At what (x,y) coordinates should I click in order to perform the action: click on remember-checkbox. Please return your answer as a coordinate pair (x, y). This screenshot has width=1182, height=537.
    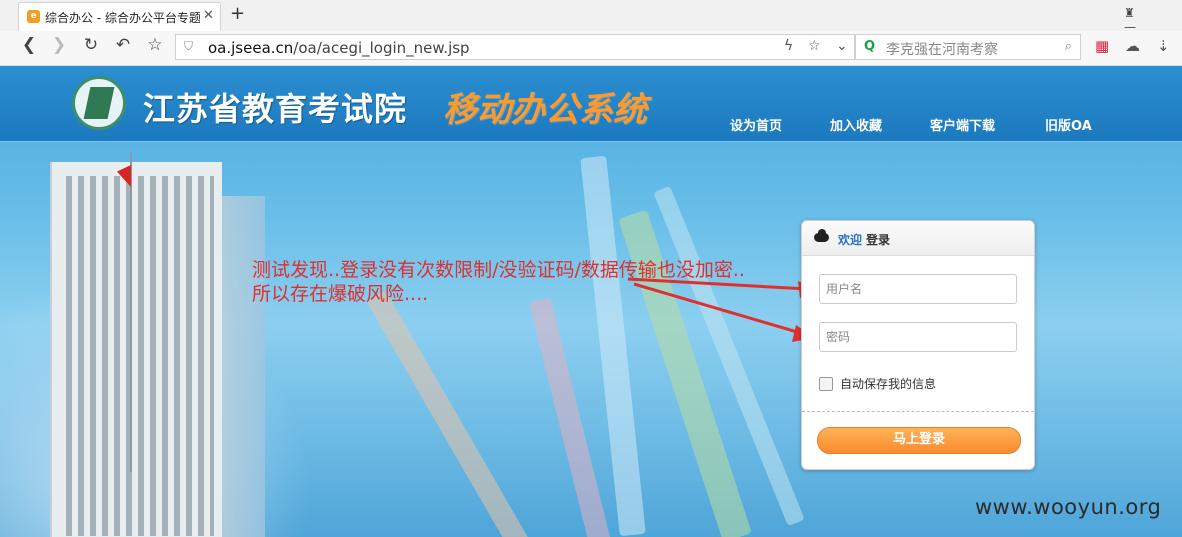
    Looking at the image, I should click on (826, 384).